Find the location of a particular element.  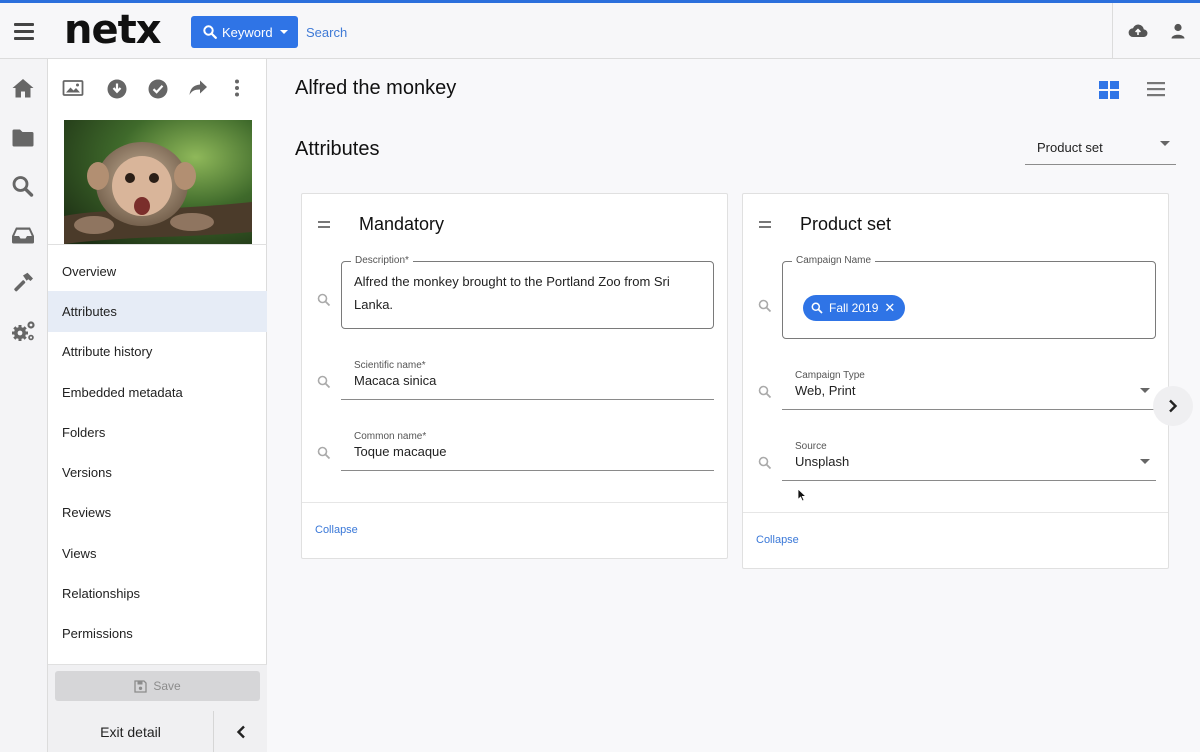

download-icon is located at coordinates (117, 89).